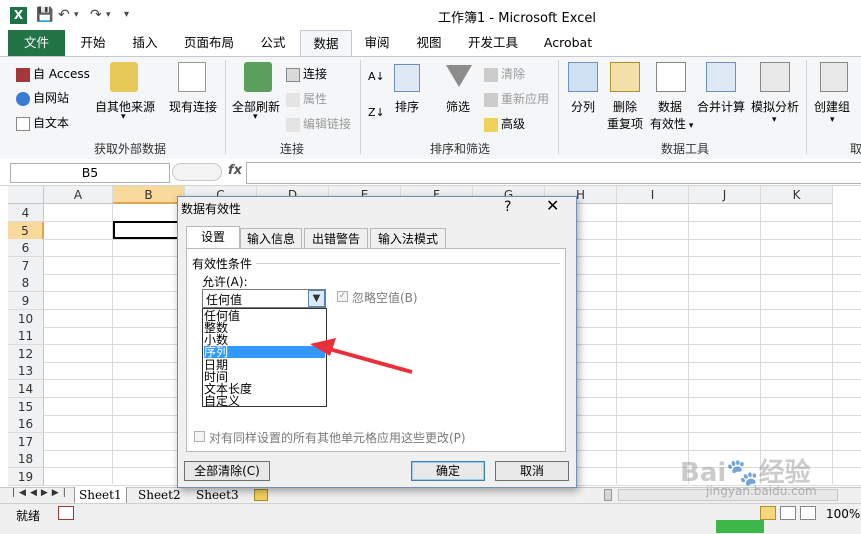 The image size is (861, 534). I want to click on annotation-arrow, so click(361, 356).